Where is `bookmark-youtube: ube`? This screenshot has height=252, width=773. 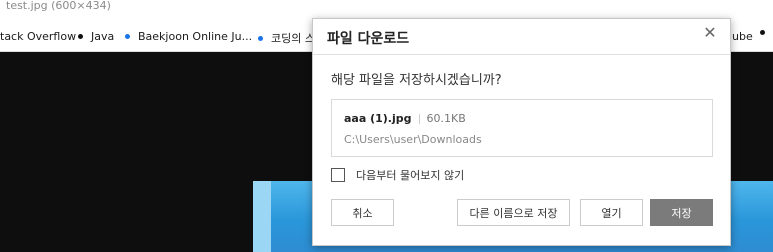
bookmark-youtube: ube is located at coordinates (742, 36).